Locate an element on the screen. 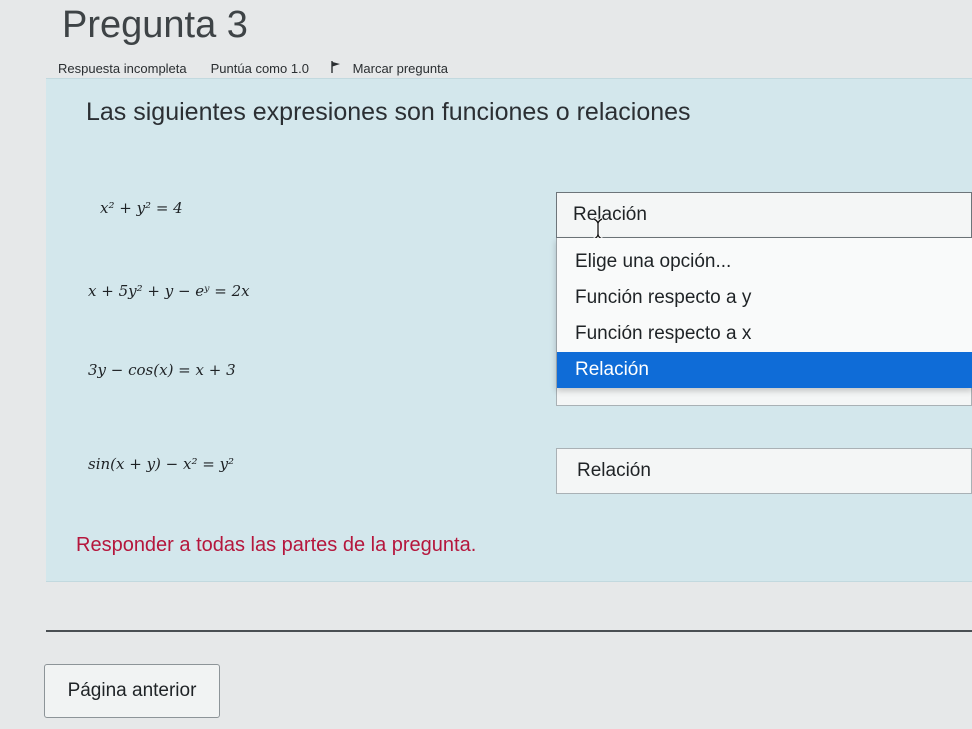 Image resolution: width=972 pixels, height=729 pixels. answer-select-4-value: Relación is located at coordinates (614, 470).